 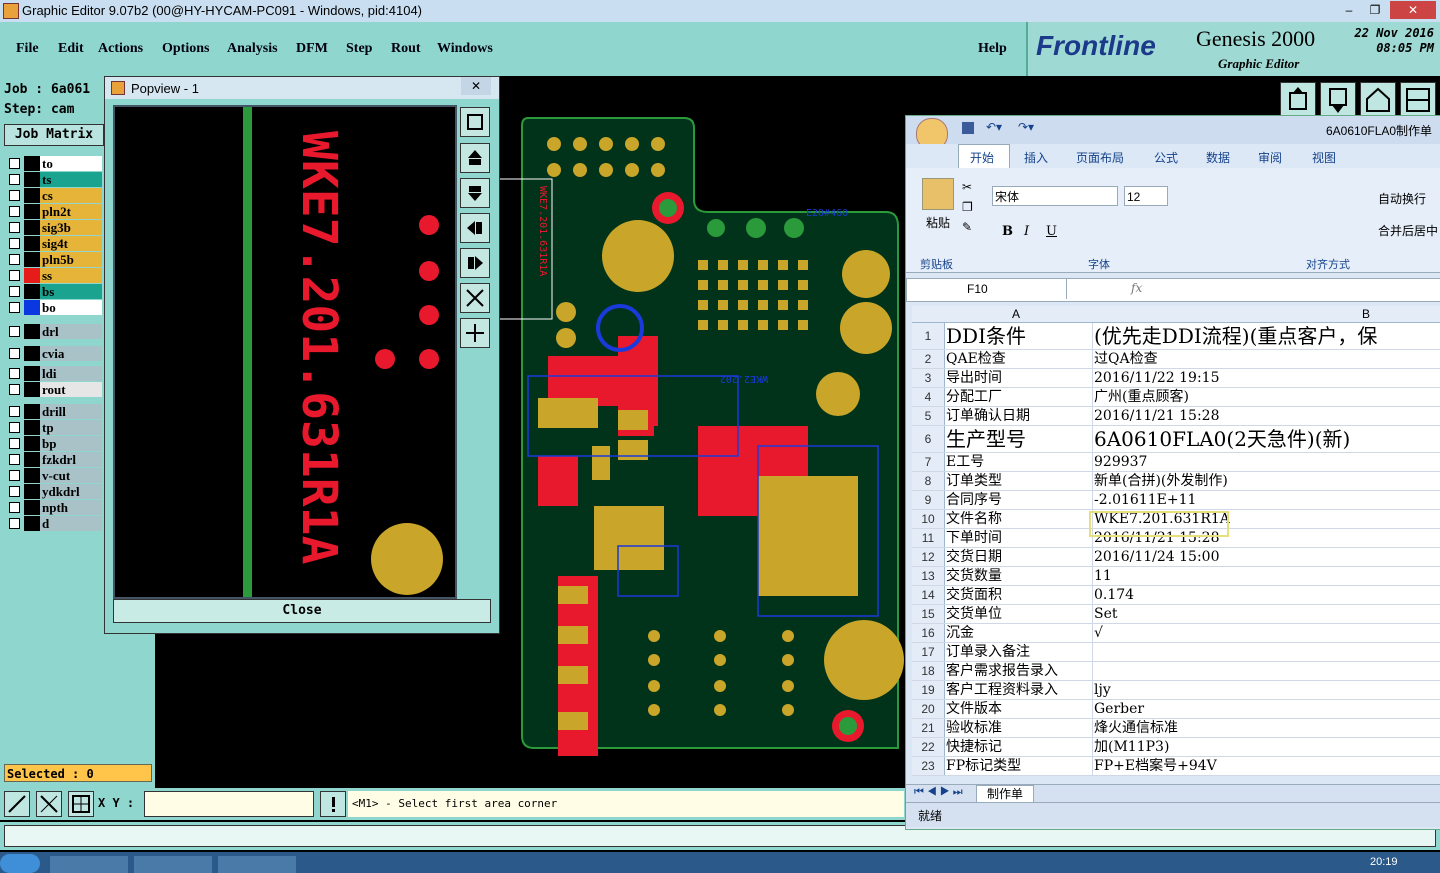 I want to click on cell-a: 交货数量, so click(x=1019, y=576).